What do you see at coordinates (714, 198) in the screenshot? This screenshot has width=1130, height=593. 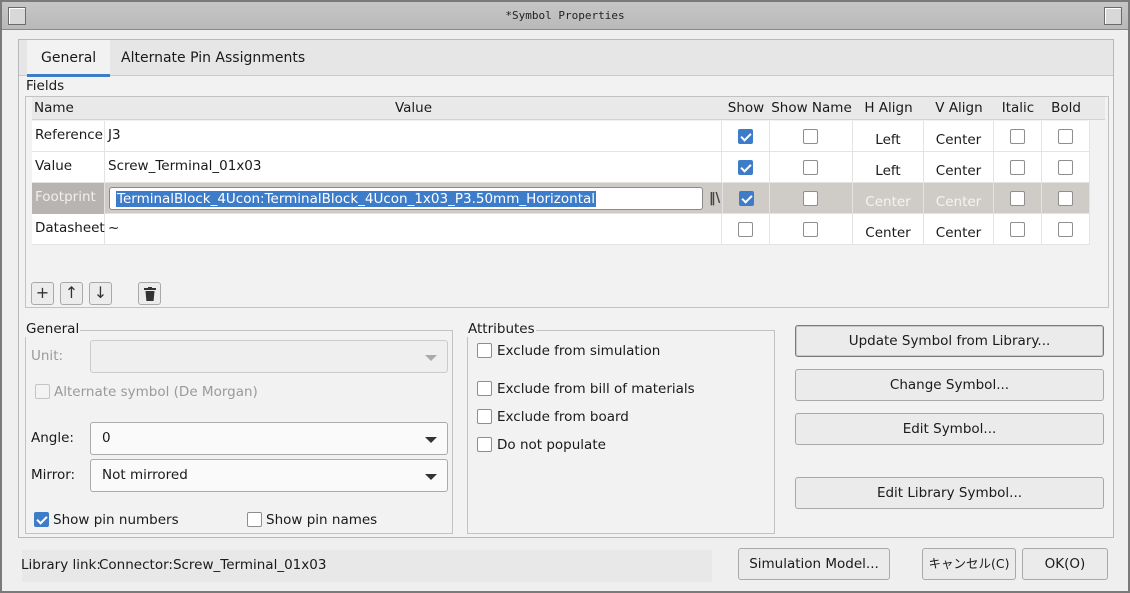 I see `library-books-icon: ‖\` at bounding box center [714, 198].